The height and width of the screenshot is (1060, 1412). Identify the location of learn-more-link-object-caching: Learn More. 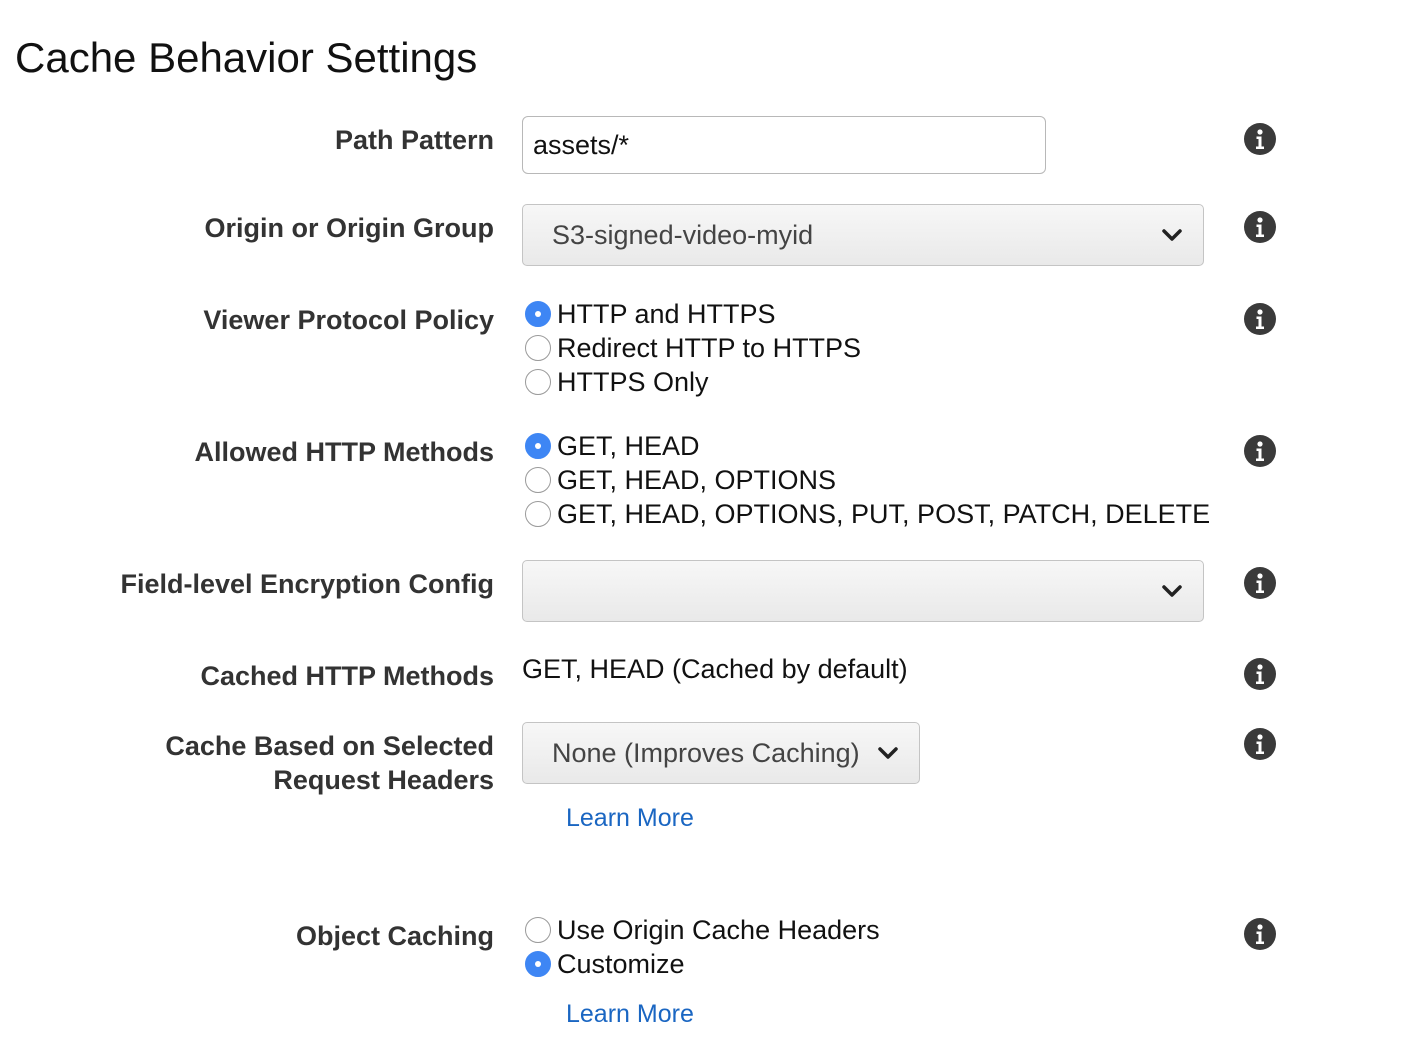
(630, 1014).